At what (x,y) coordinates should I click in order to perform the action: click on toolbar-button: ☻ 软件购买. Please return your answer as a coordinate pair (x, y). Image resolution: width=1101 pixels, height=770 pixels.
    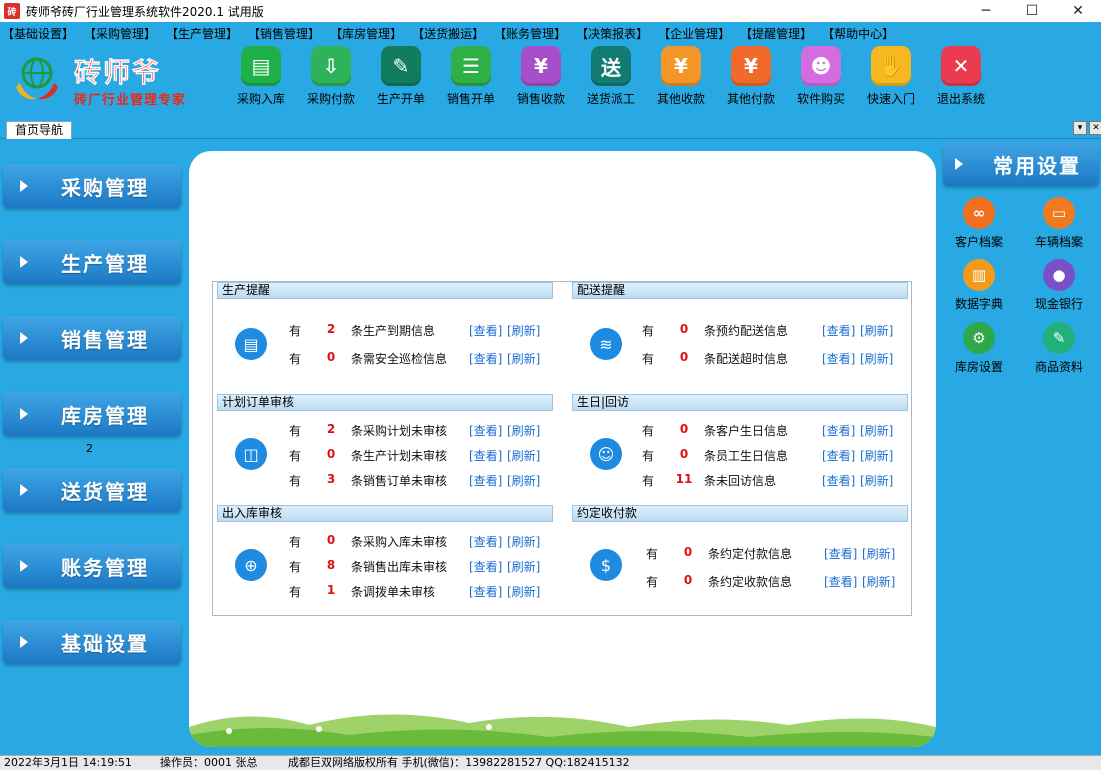
    Looking at the image, I should click on (821, 78).